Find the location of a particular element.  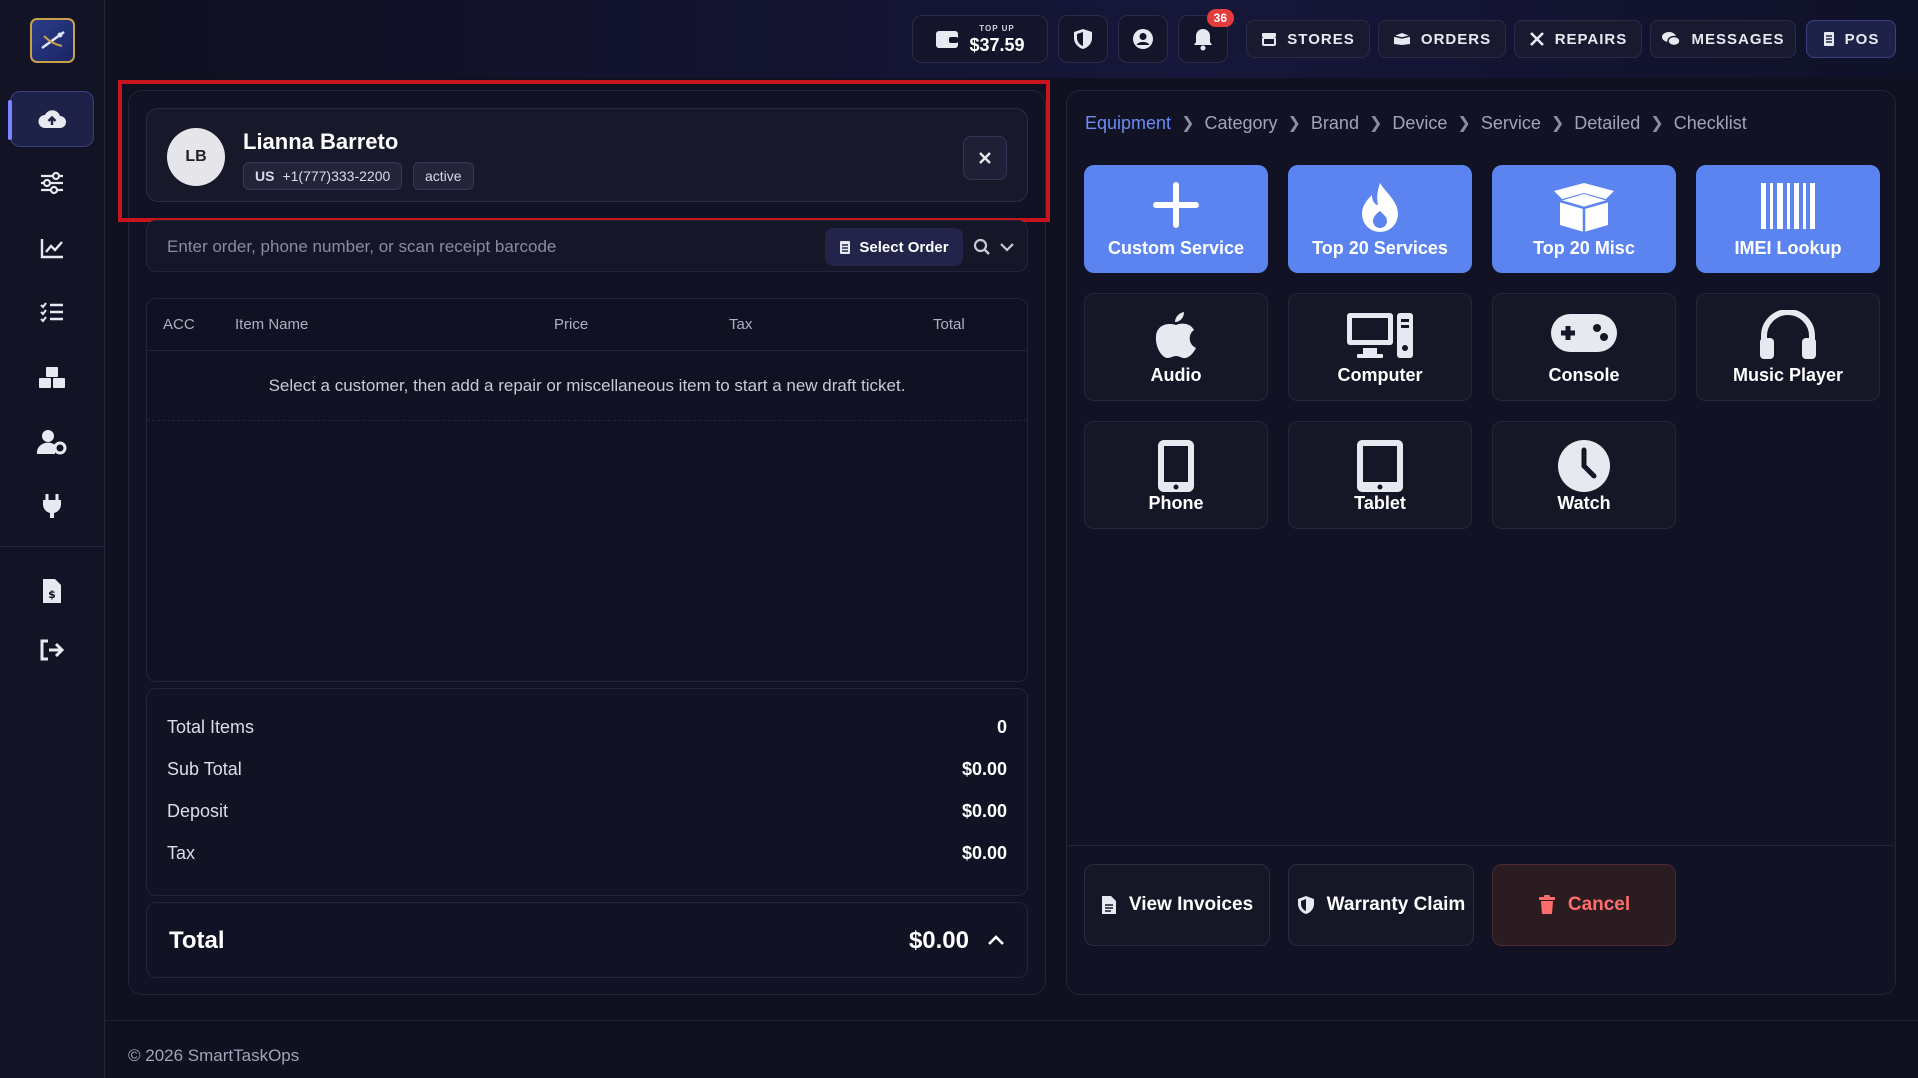

sidebar-item-logout is located at coordinates (52, 650).